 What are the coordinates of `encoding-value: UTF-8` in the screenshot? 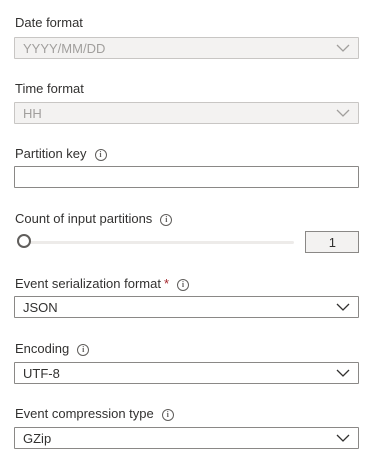 It's located at (41, 373).